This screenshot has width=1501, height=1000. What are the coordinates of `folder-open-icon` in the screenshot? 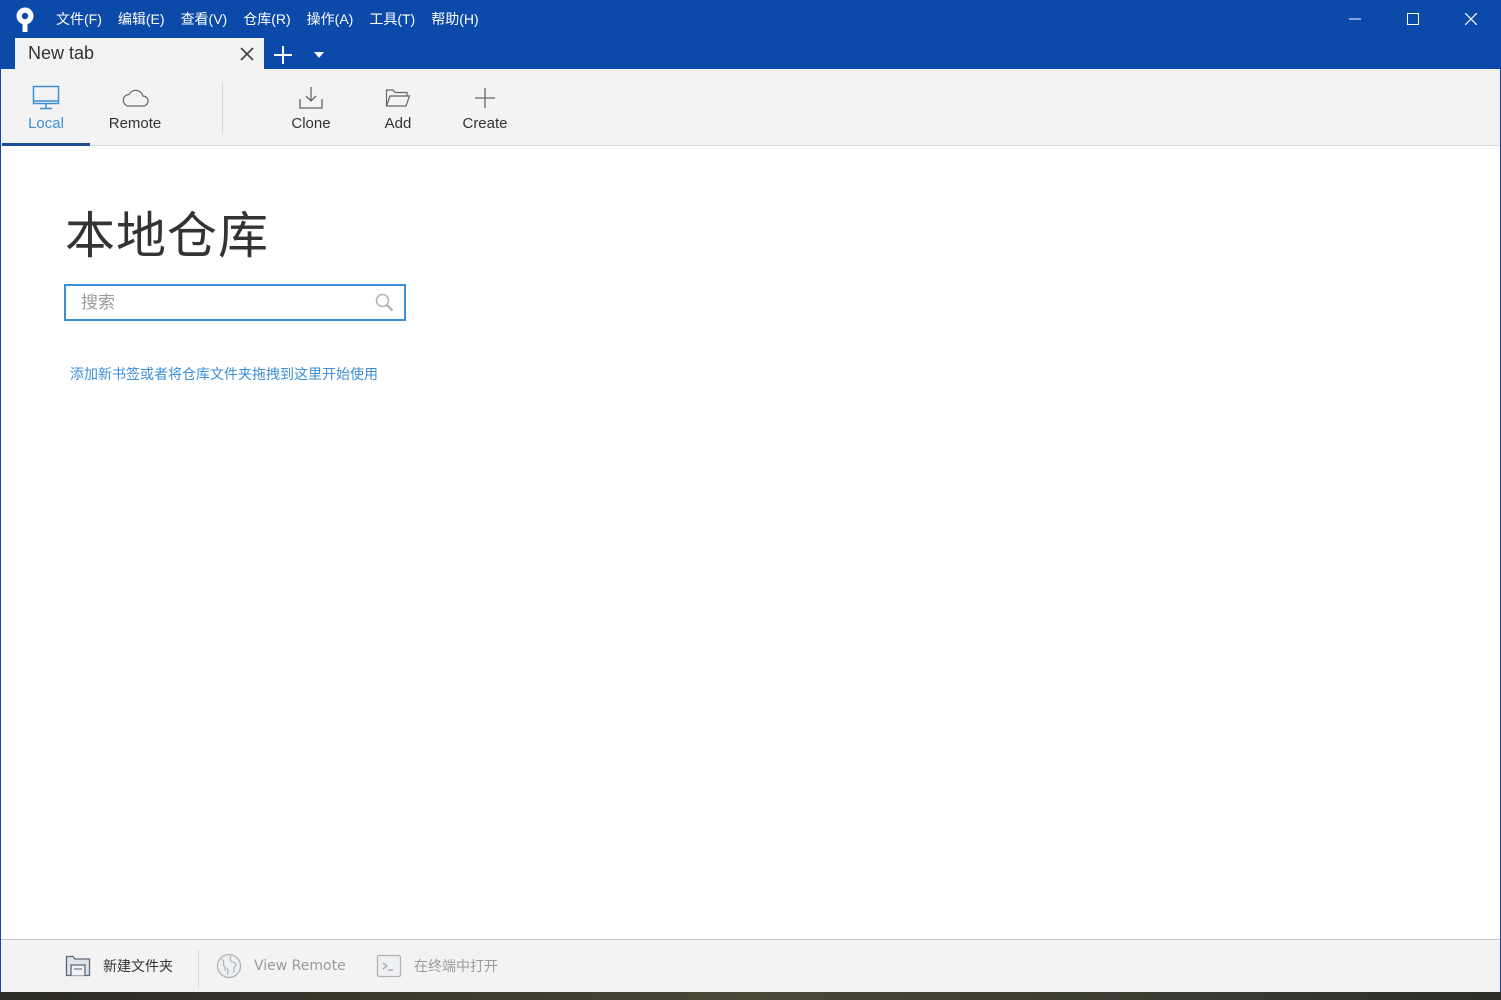 It's located at (398, 98).